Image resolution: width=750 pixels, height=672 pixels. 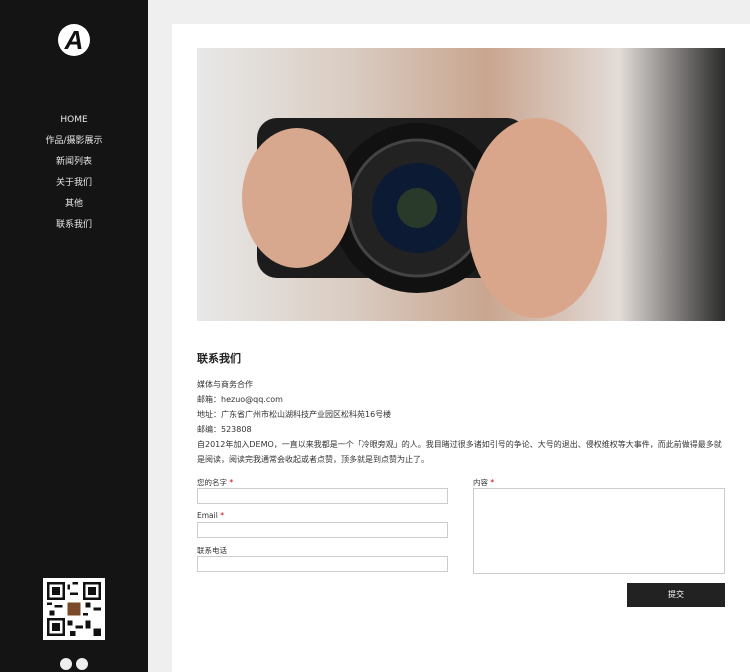 I want to click on submit-button: 提交, so click(x=676, y=595).